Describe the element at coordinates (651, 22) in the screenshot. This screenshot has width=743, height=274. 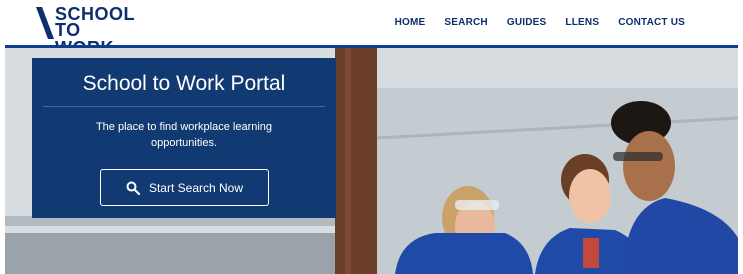
I see `nav-contact-us: CONTACT US` at that location.